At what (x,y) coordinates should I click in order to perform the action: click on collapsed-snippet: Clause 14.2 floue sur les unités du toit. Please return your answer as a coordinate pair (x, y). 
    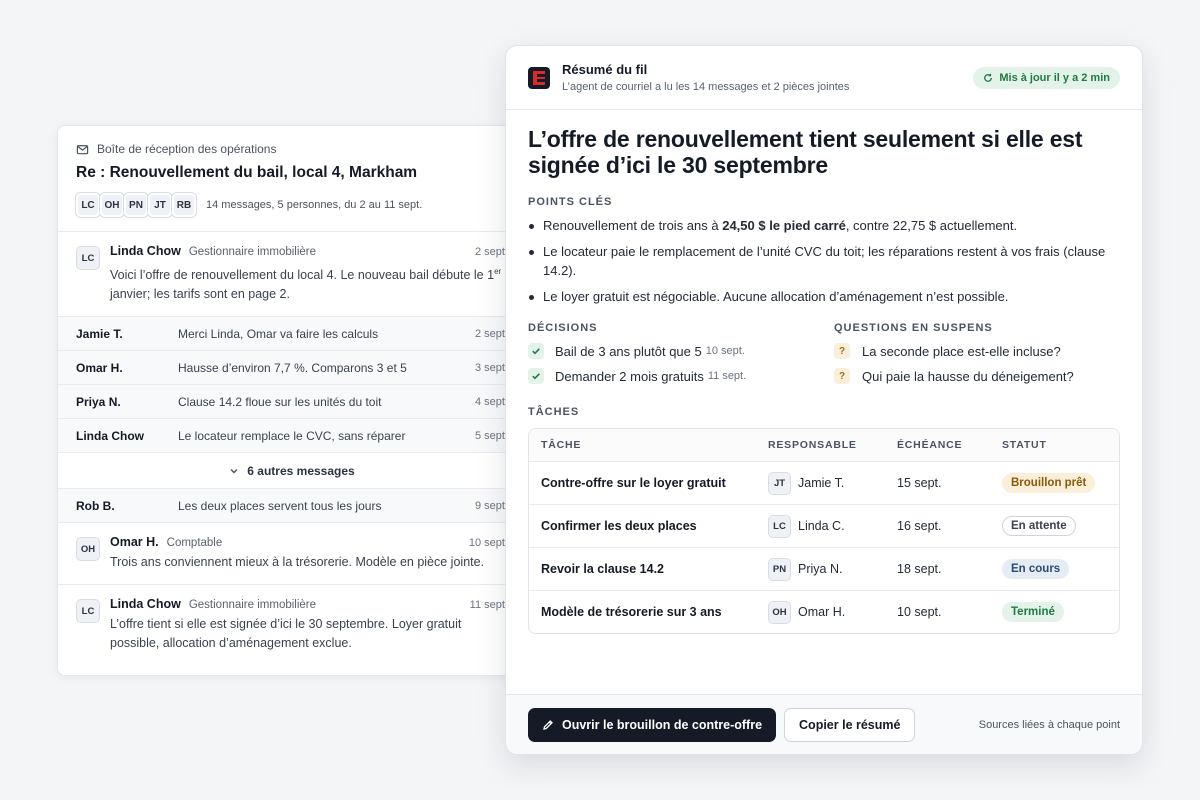
    Looking at the image, I should click on (280, 401).